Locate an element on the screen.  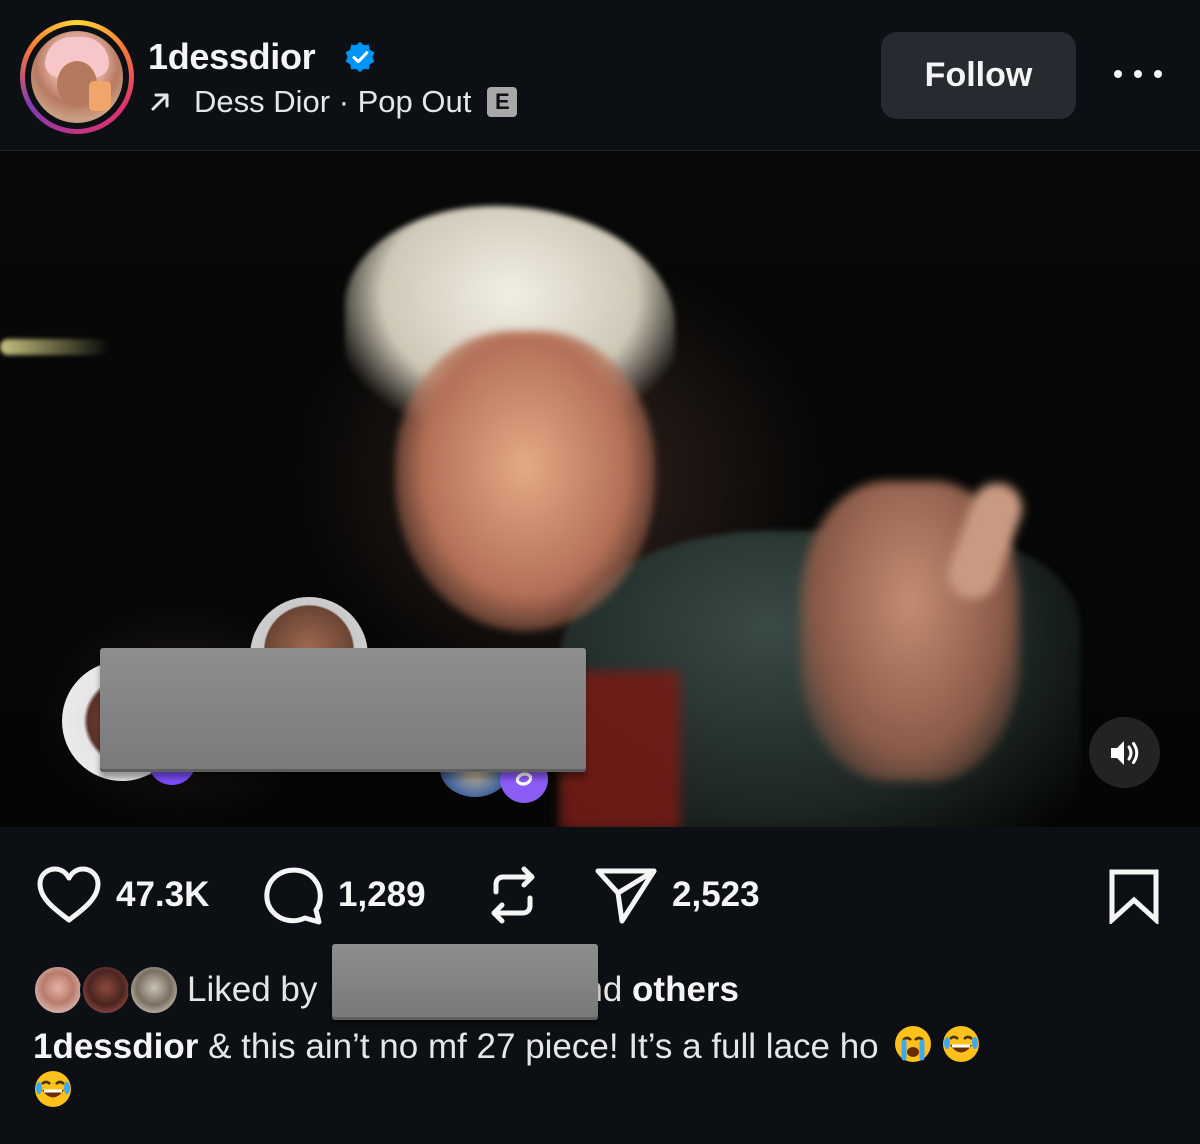
username: 1dessdior is located at coordinates (232, 57).